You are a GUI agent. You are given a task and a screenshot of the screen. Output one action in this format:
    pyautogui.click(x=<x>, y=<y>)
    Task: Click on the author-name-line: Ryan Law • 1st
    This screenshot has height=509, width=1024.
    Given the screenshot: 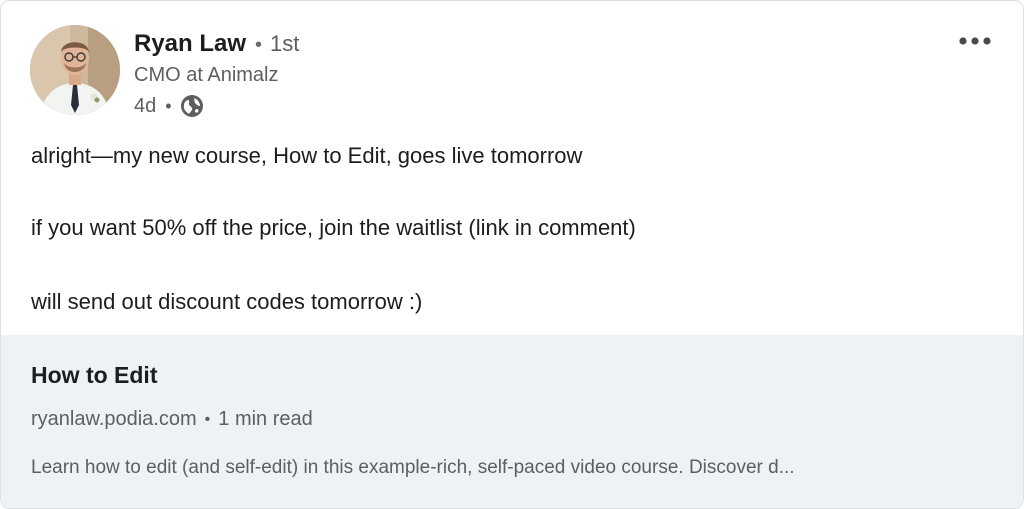 What is the action you would take?
    pyautogui.click(x=216, y=45)
    